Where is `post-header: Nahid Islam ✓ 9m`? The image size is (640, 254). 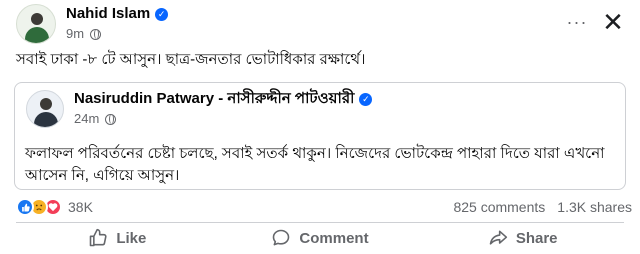
post-header: Nahid Islam ✓ 9m is located at coordinates (92, 24).